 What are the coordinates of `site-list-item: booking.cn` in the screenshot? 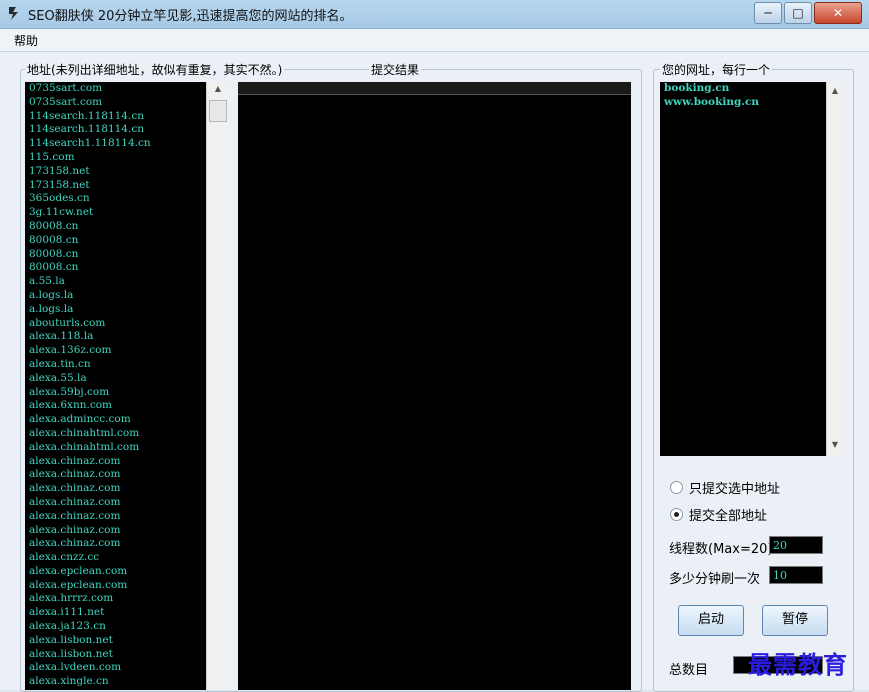 It's located at (743, 89).